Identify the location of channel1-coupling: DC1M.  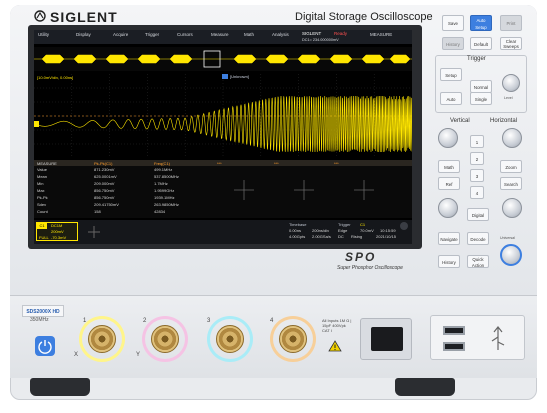
(57, 225).